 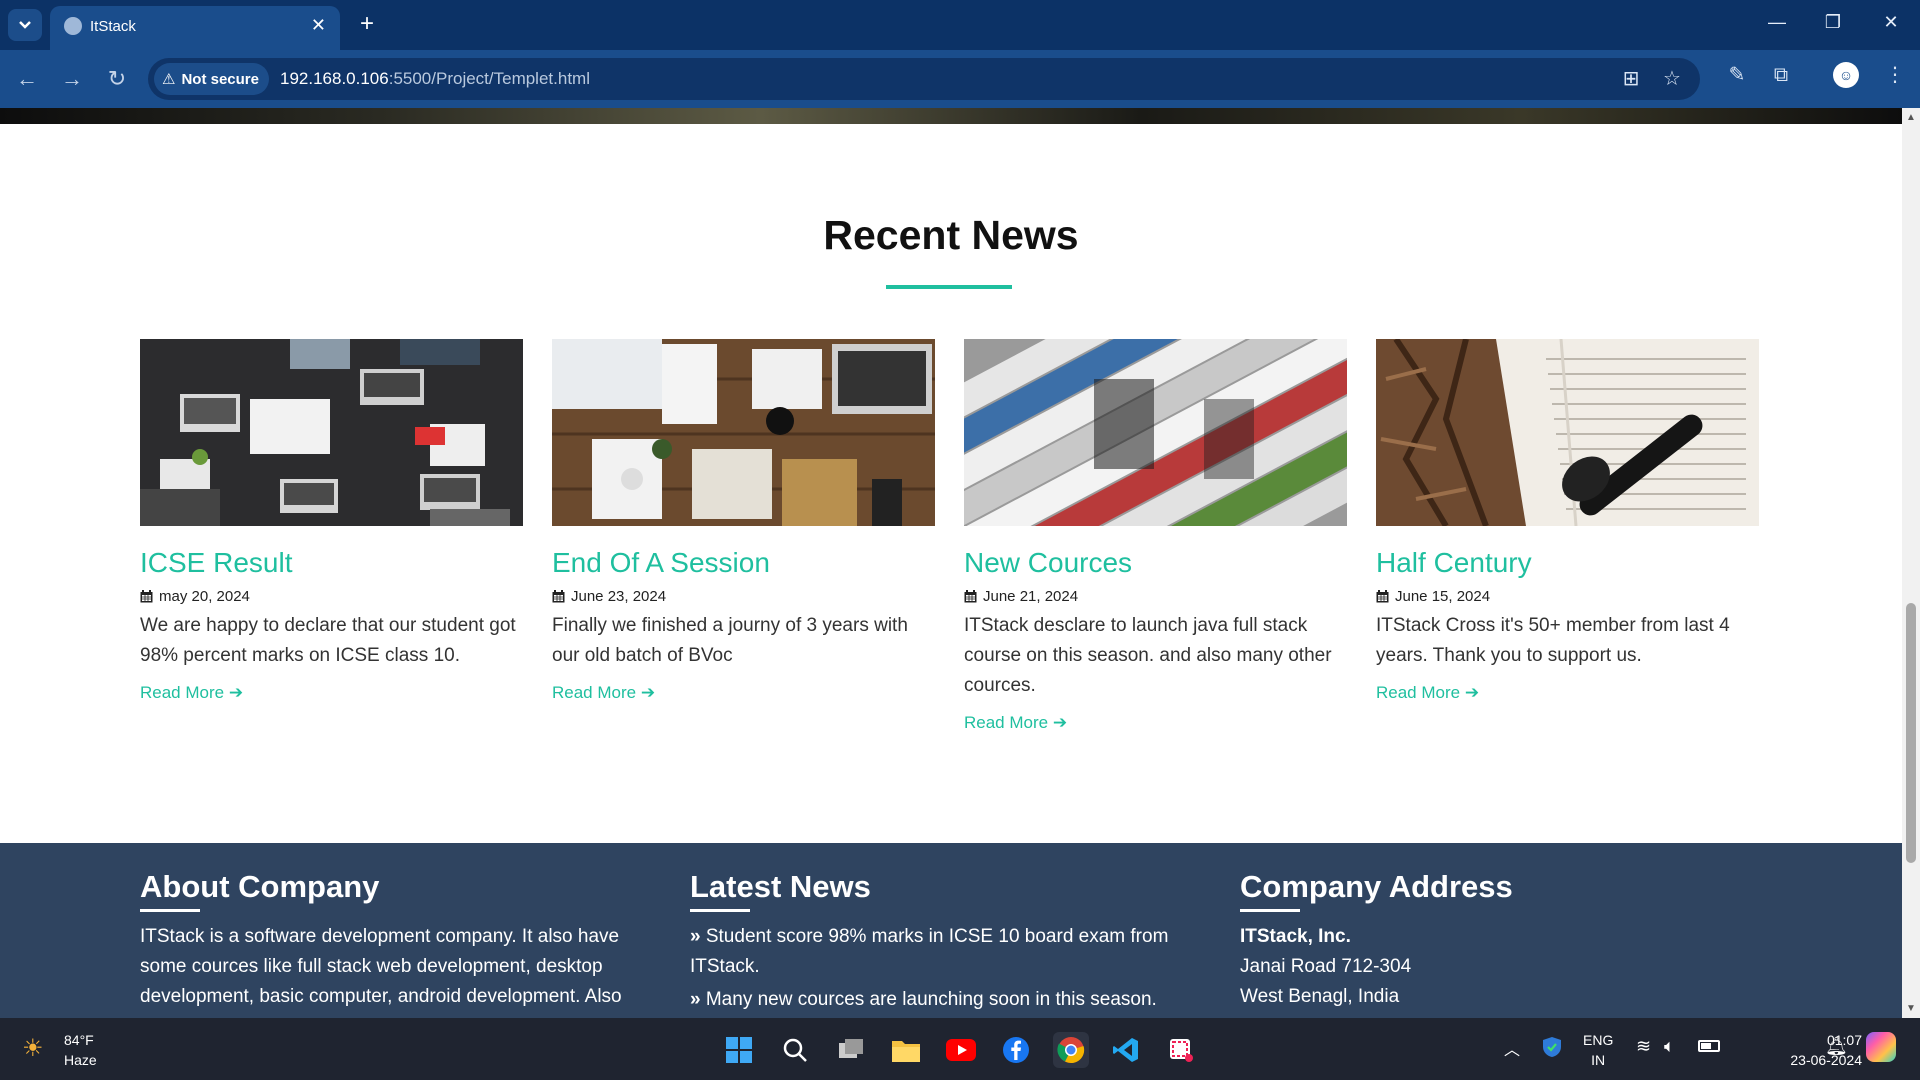 I want to click on snipping-tool-icon, so click(x=1181, y=1050).